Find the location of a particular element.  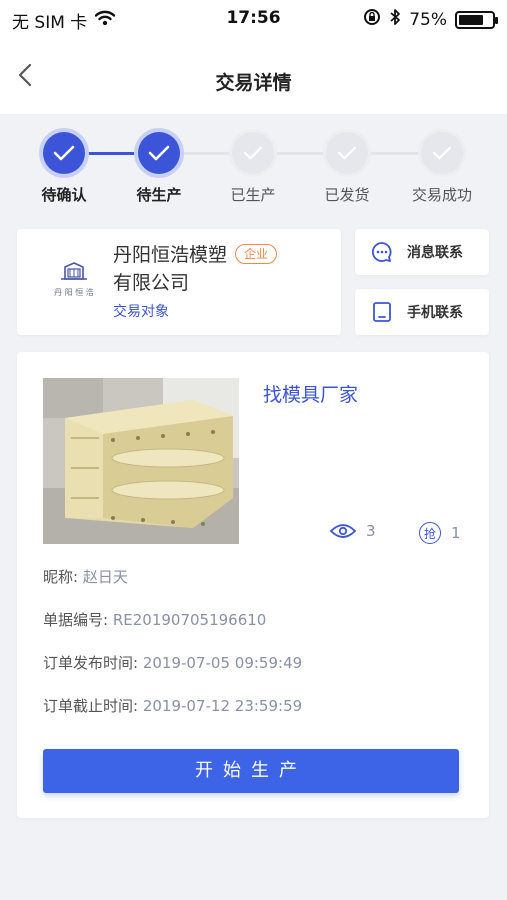

orientation-lock-icon is located at coordinates (372, 19).